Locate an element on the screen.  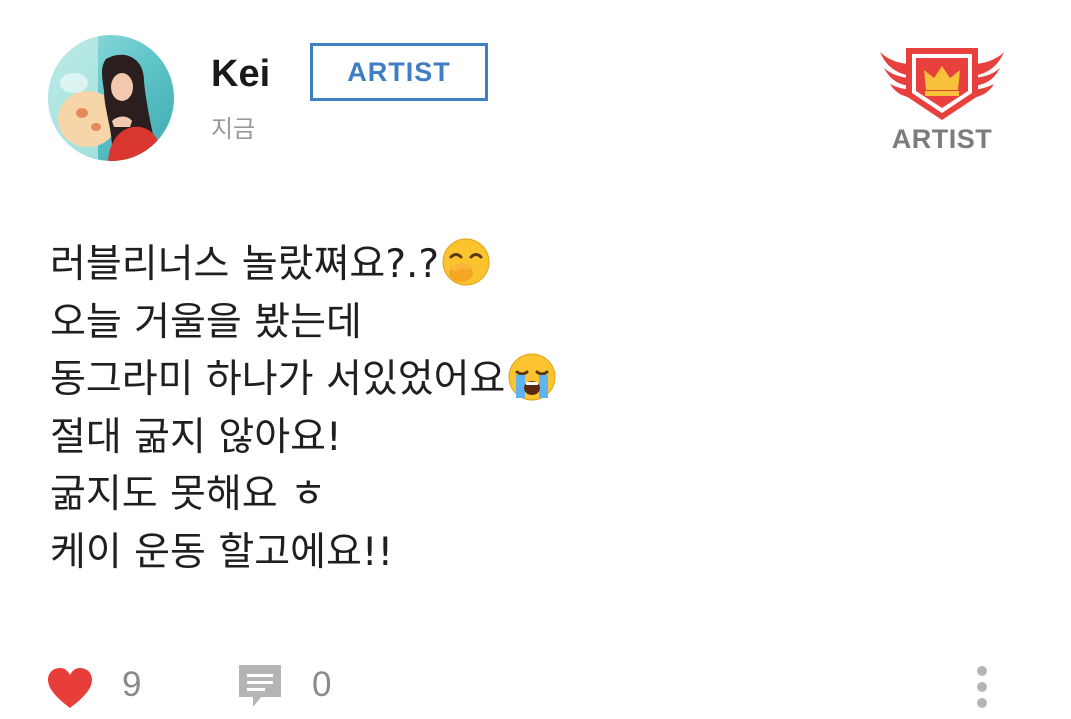
post-line: 케이 운동 할고에요!! is located at coordinates (530, 553).